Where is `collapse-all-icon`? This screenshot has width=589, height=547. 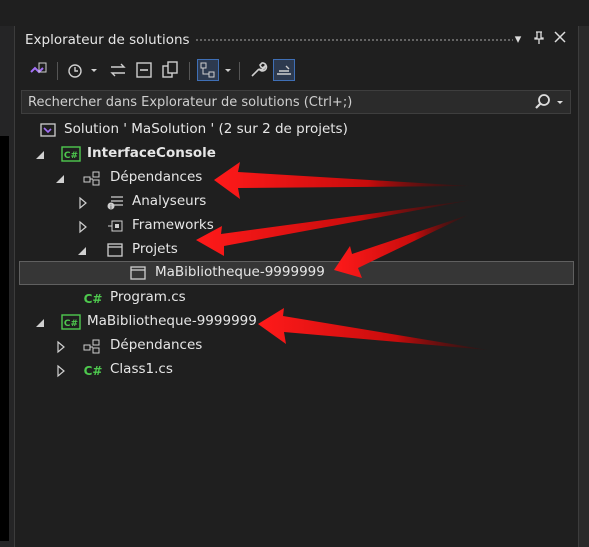
collapse-all-icon is located at coordinates (144, 70).